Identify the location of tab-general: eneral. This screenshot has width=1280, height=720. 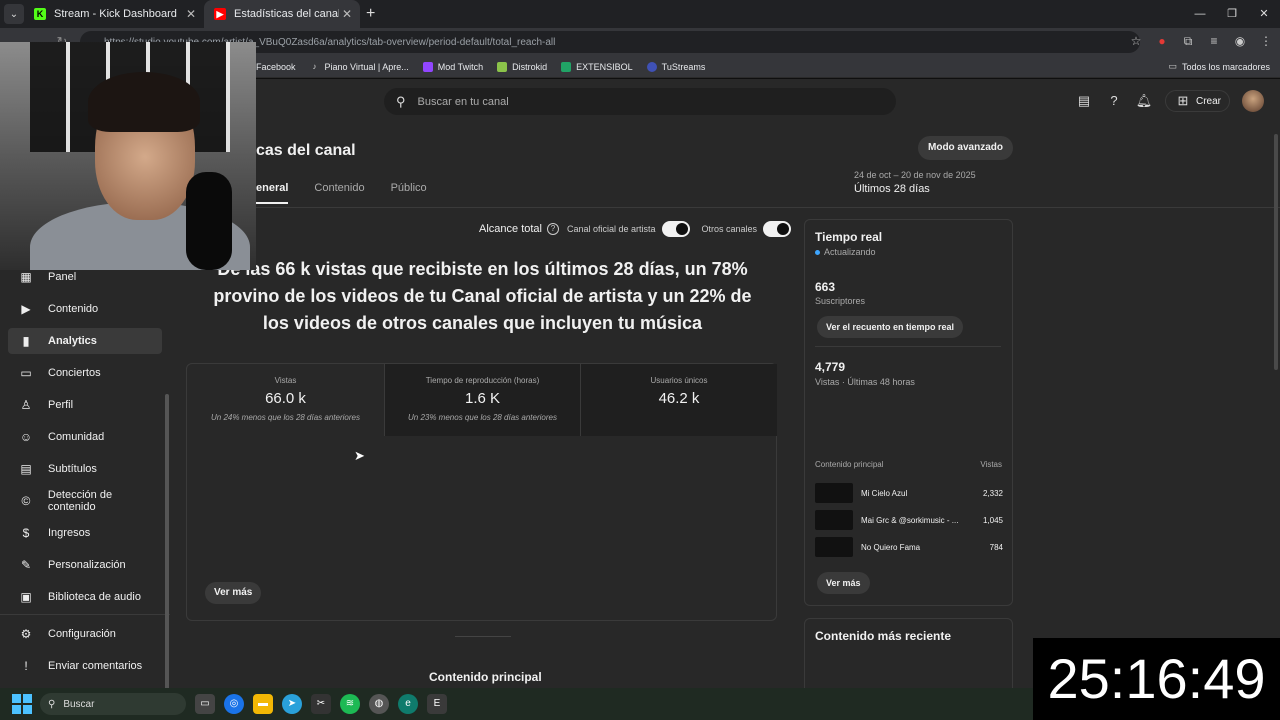
(272, 193).